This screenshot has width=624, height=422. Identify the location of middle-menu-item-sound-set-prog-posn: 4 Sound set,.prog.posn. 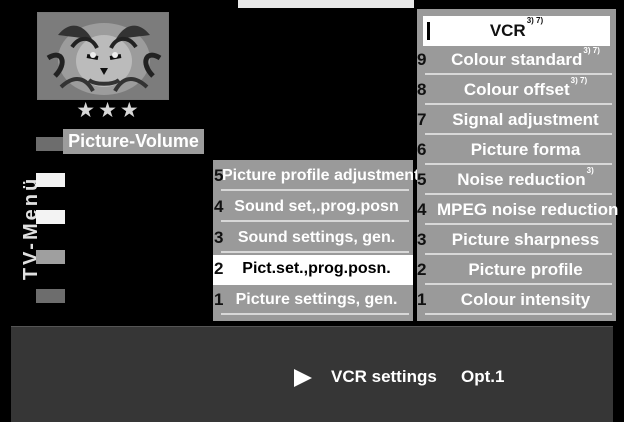
(313, 208).